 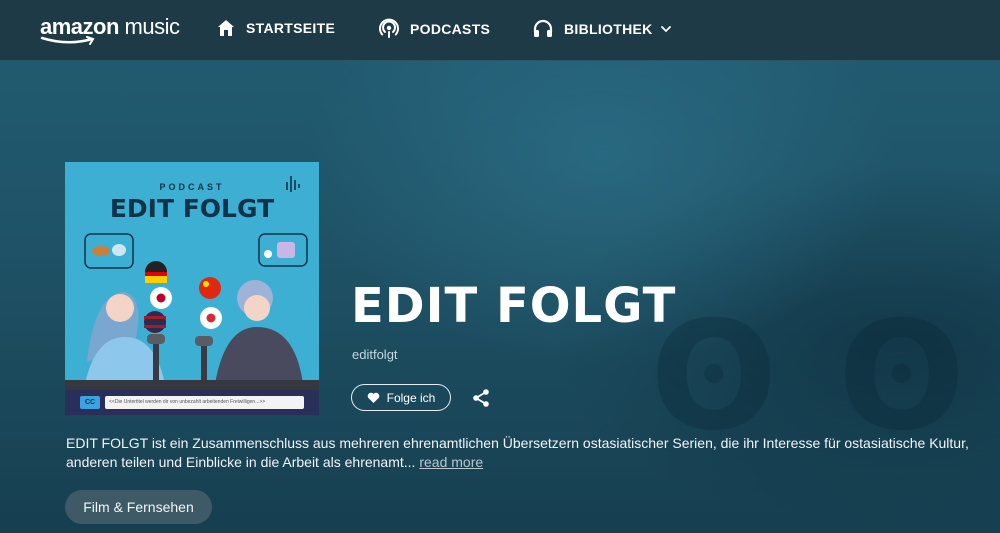 I want to click on show-author: editfolgt, so click(x=375, y=354).